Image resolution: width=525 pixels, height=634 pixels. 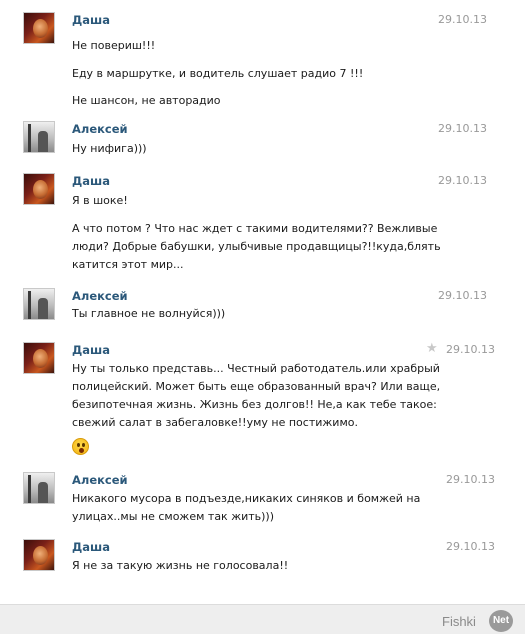 What do you see at coordinates (100, 200) in the screenshot?
I see `message-text: Я в шоке!` at bounding box center [100, 200].